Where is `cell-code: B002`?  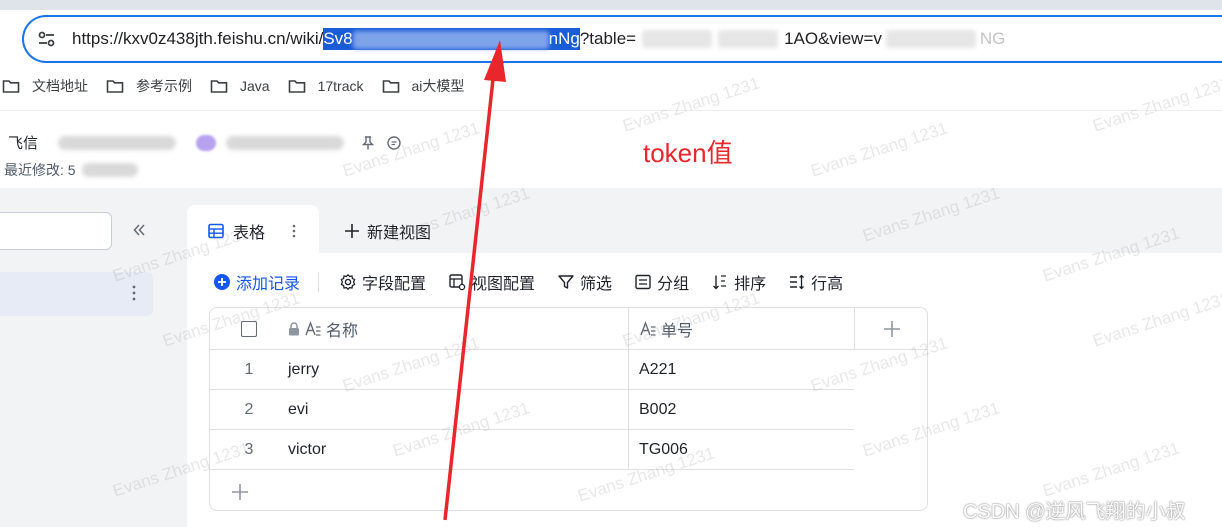 cell-code: B002 is located at coordinates (741, 410).